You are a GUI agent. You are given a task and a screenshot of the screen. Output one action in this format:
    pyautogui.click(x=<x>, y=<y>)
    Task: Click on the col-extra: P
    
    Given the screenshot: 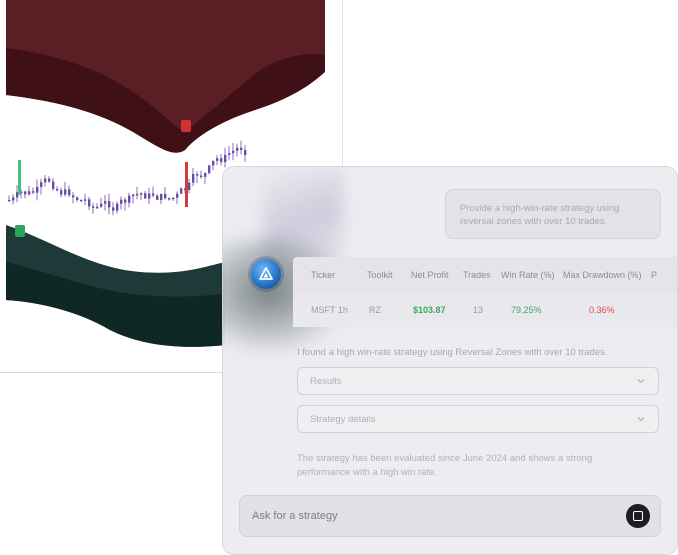 What is the action you would take?
    pyautogui.click(x=654, y=275)
    